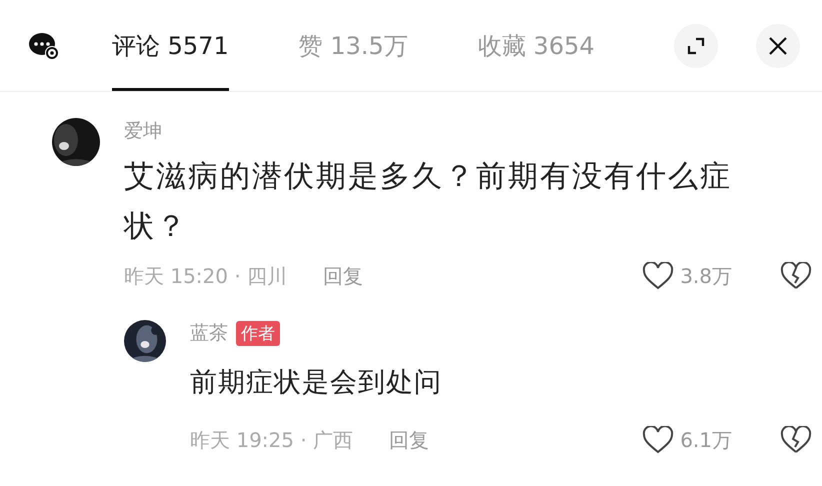  Describe the element at coordinates (428, 202) in the screenshot. I see `comment-text: 艾滋病的潜伏期是多久？前期有没有什么症状？` at that location.